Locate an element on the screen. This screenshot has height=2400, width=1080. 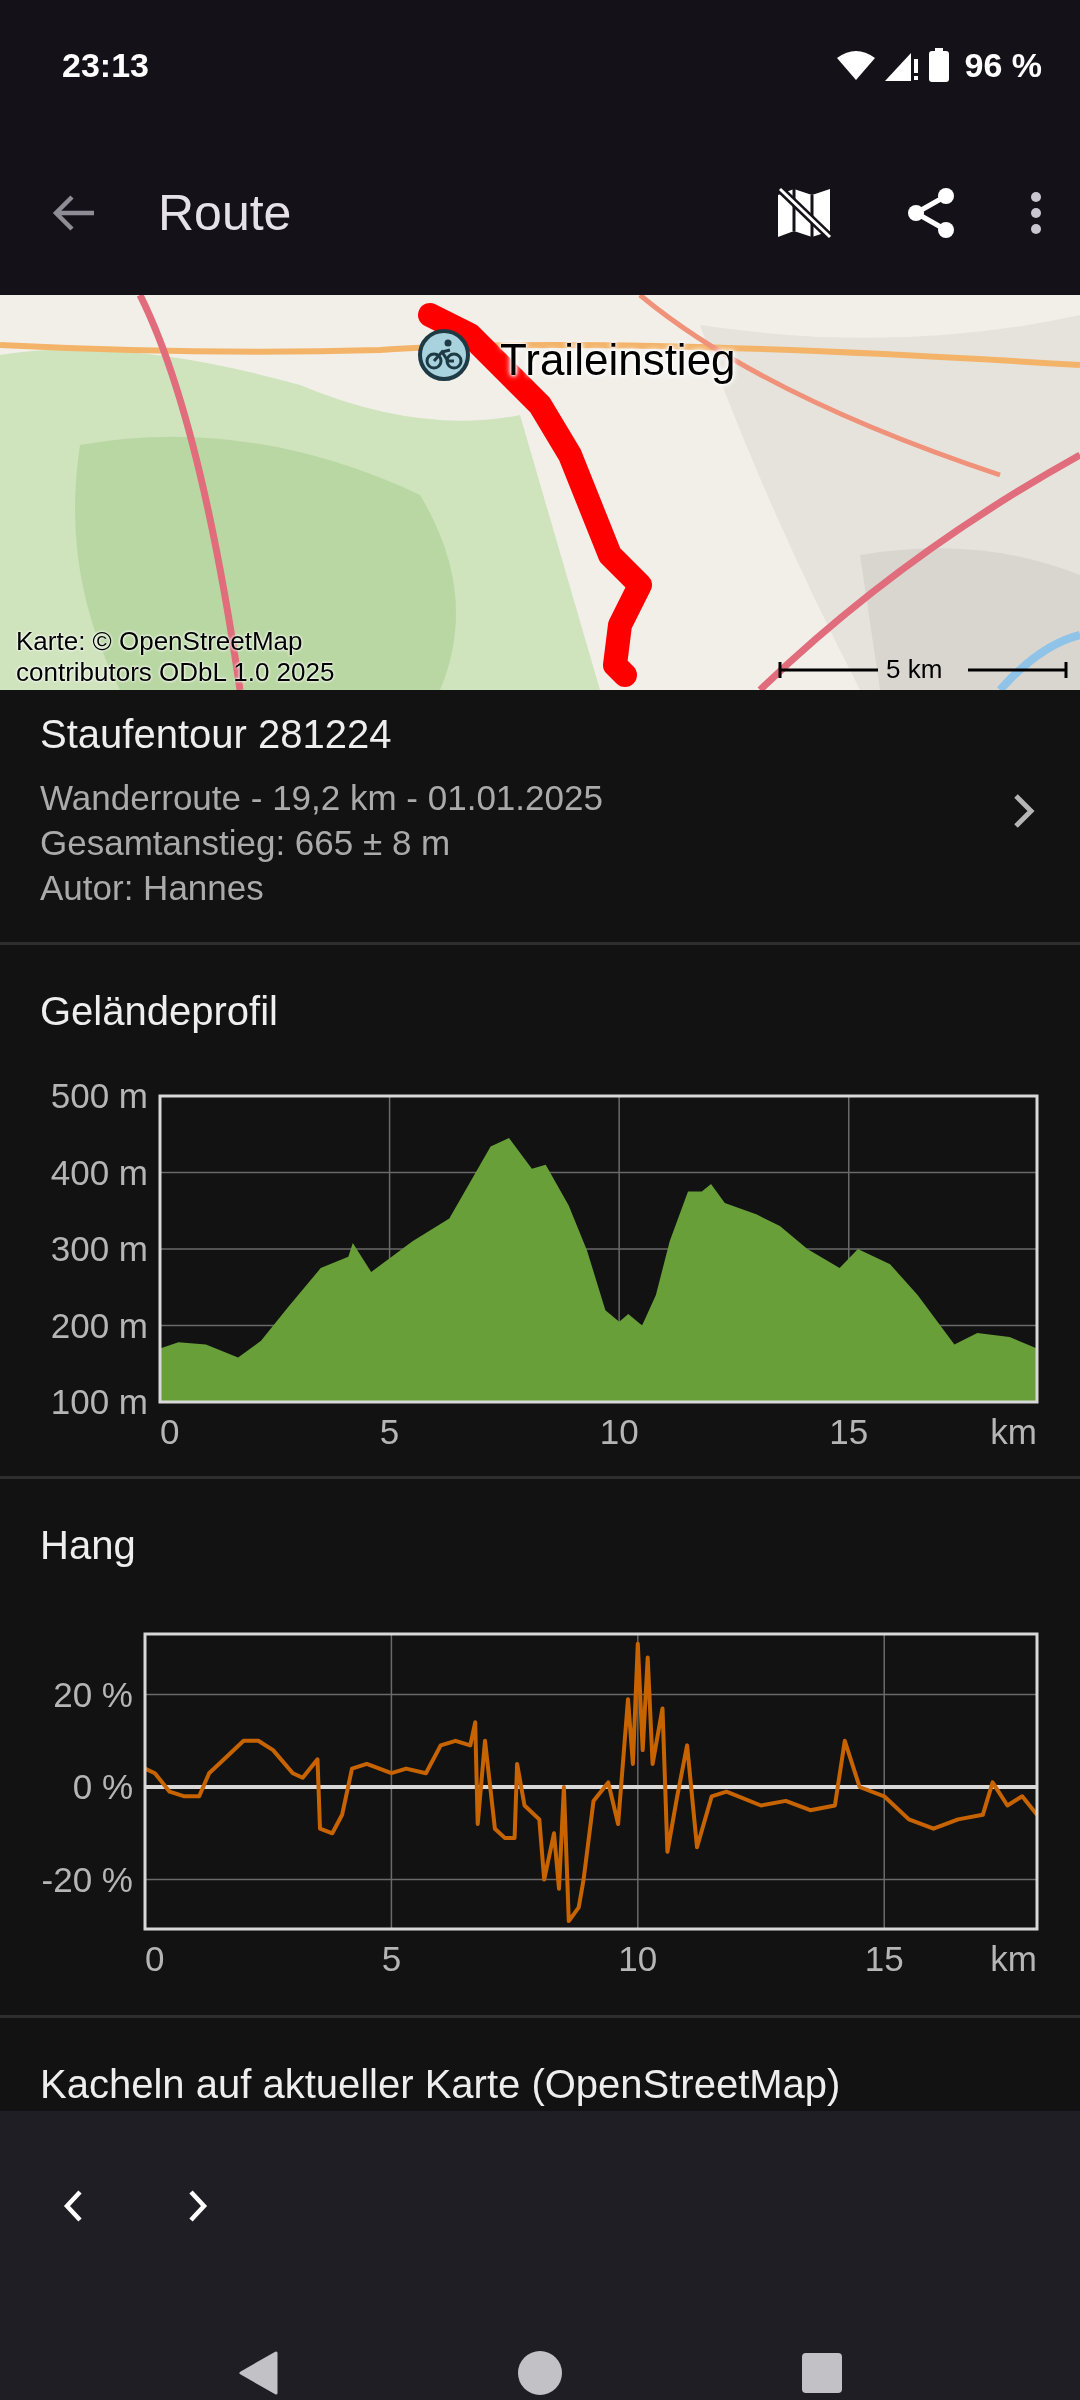
y-tick-label: 100 m is located at coordinates (99, 1401).